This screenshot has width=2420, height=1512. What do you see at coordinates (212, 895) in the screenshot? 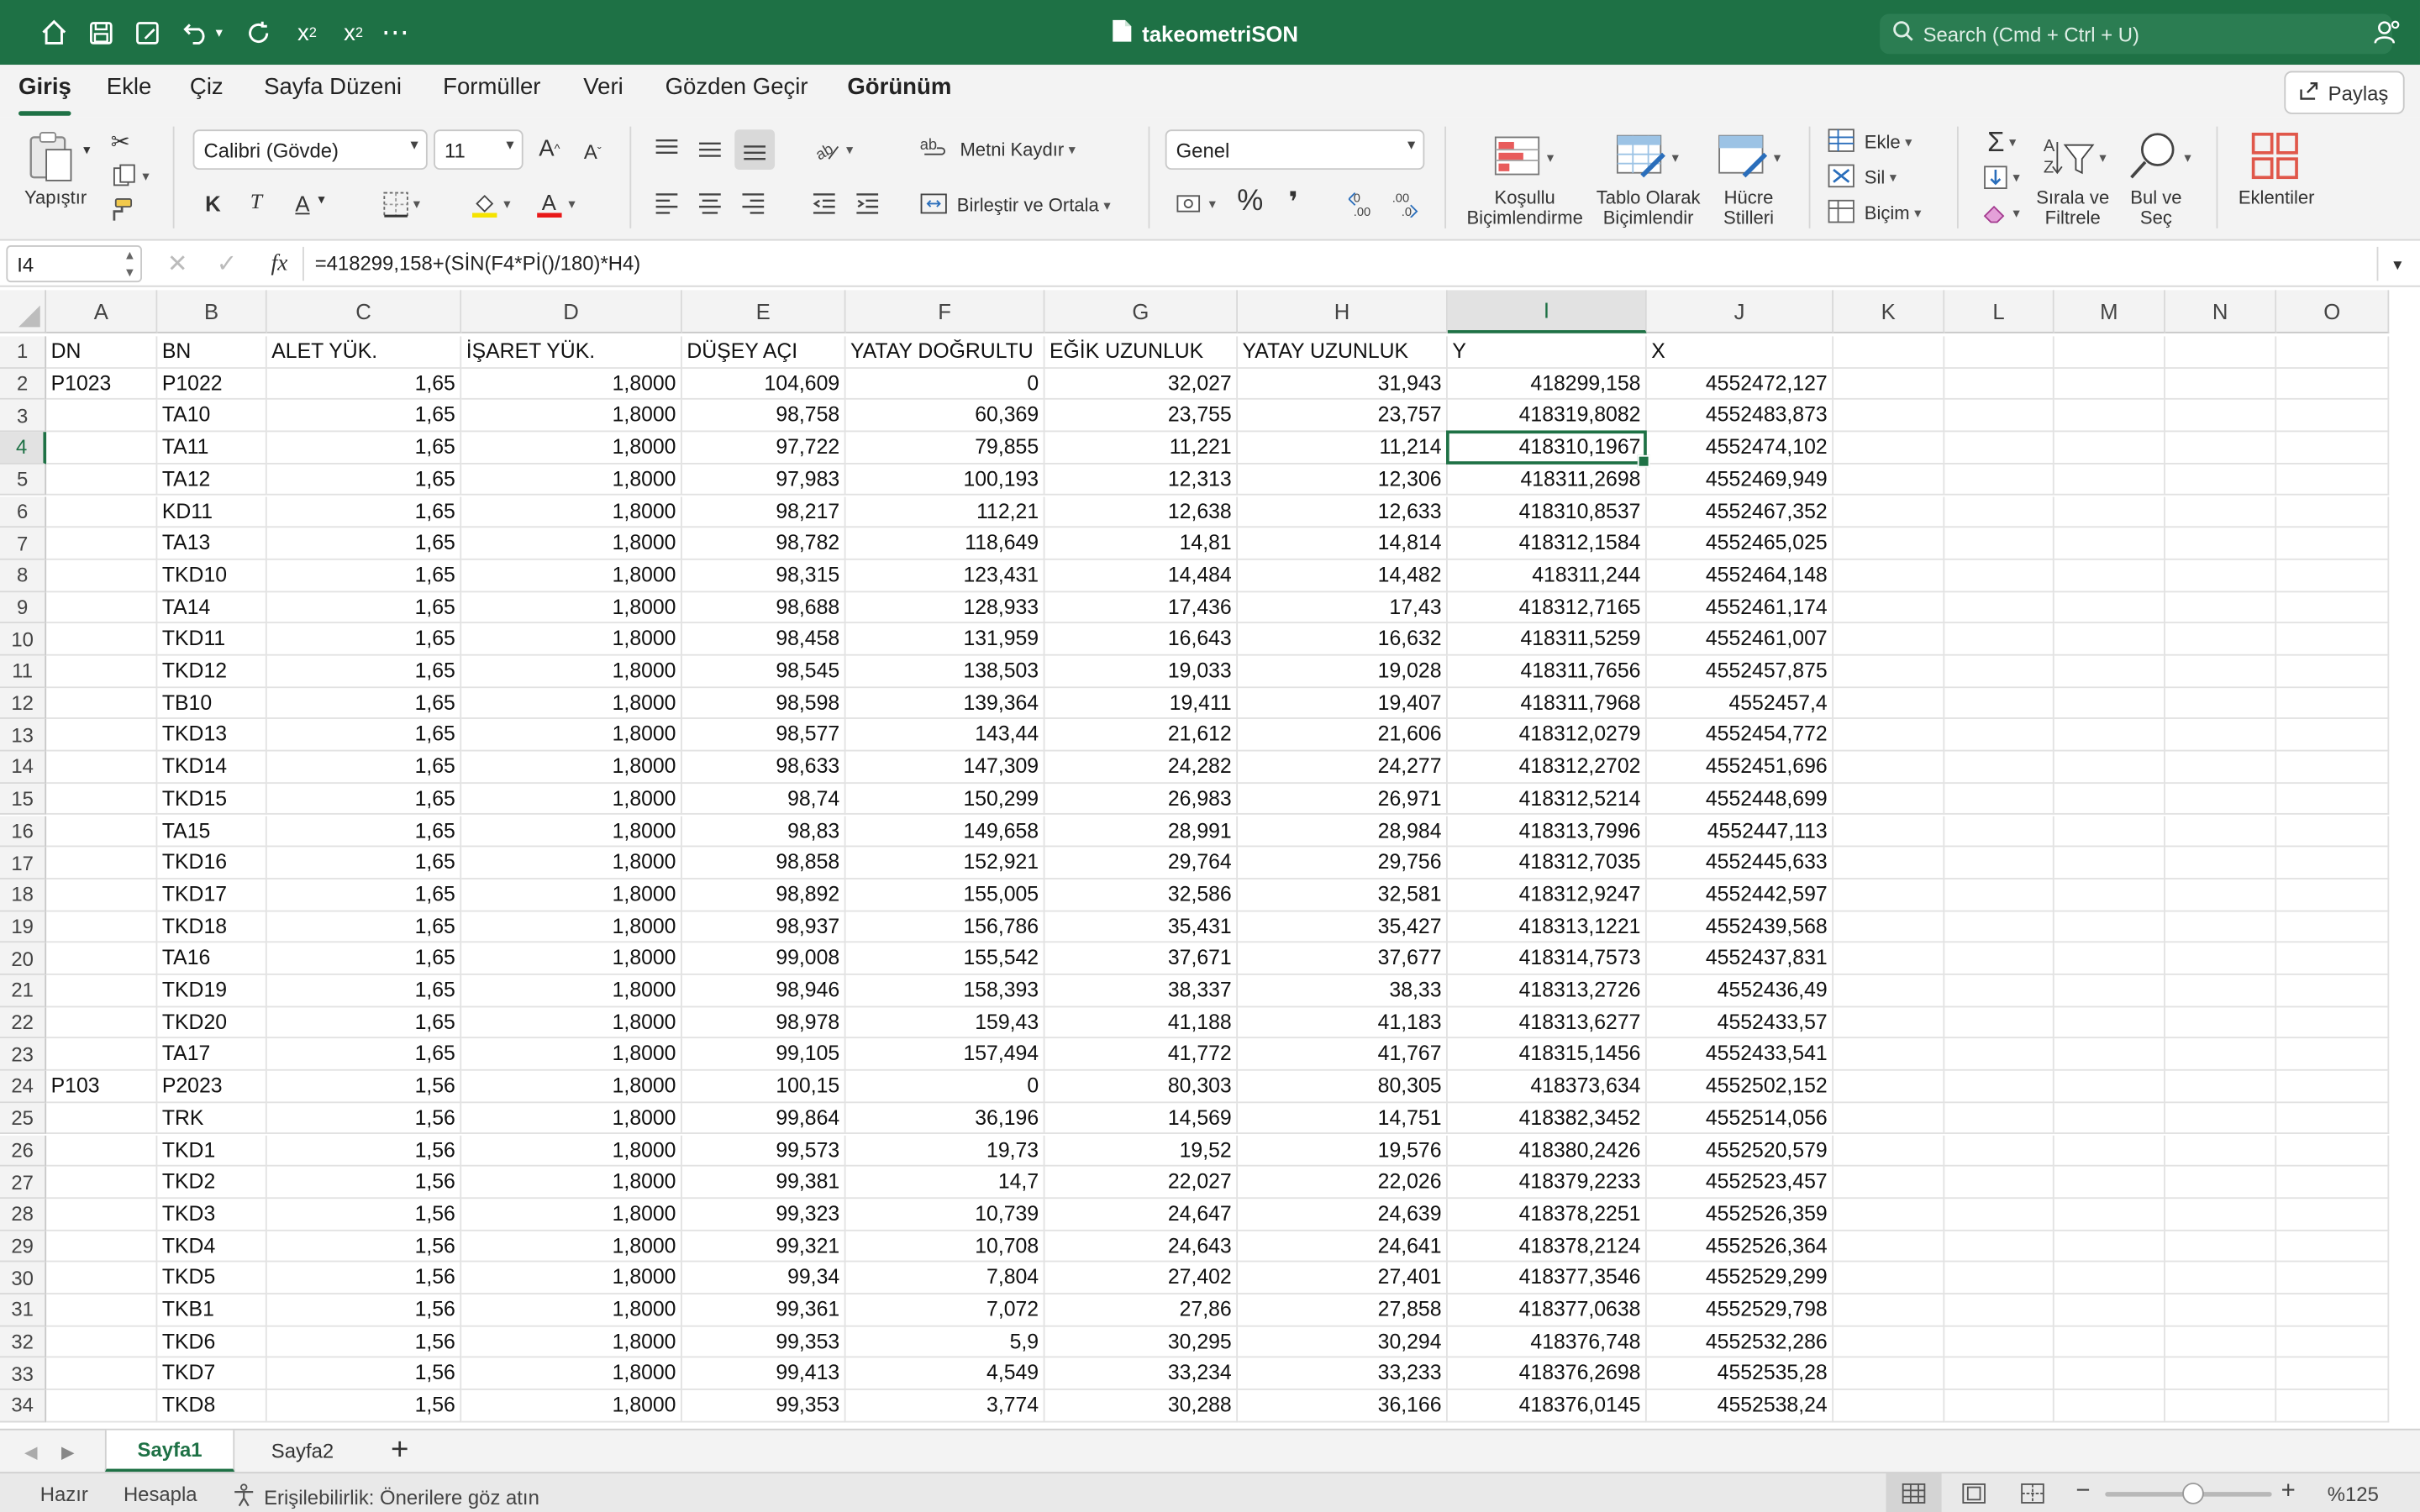
I see `table-cell: TKD17` at bounding box center [212, 895].